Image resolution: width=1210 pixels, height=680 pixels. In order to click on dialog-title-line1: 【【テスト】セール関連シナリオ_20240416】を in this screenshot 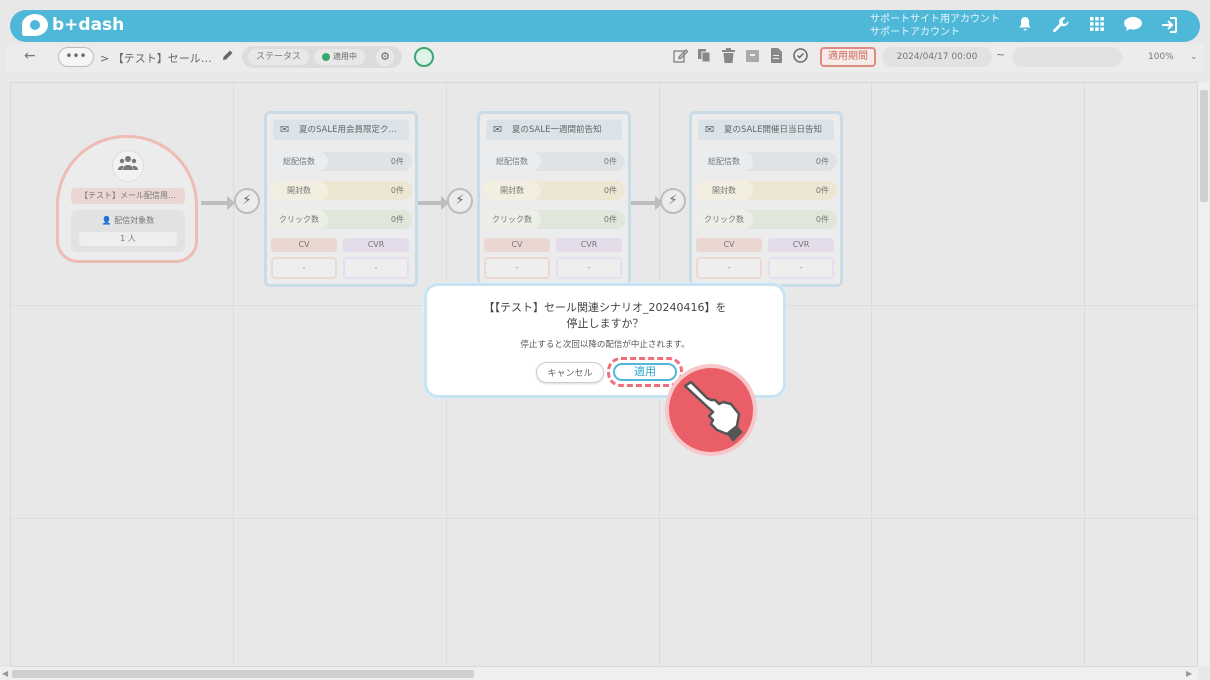, I will do `click(605, 307)`.